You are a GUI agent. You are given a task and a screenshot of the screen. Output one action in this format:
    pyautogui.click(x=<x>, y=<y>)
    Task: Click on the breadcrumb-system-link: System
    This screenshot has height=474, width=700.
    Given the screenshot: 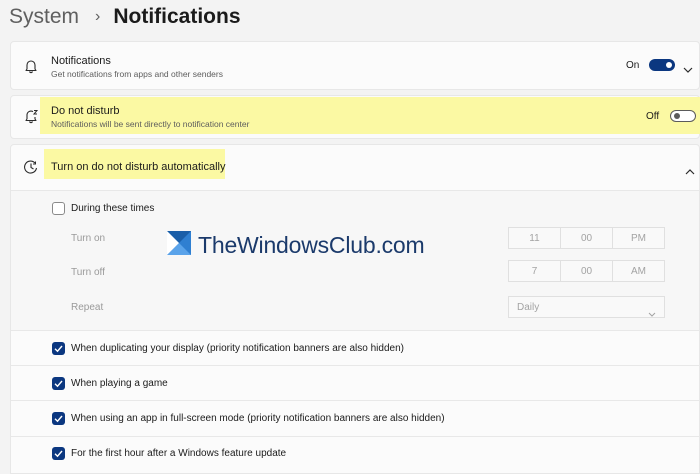 What is the action you would take?
    pyautogui.click(x=44, y=17)
    